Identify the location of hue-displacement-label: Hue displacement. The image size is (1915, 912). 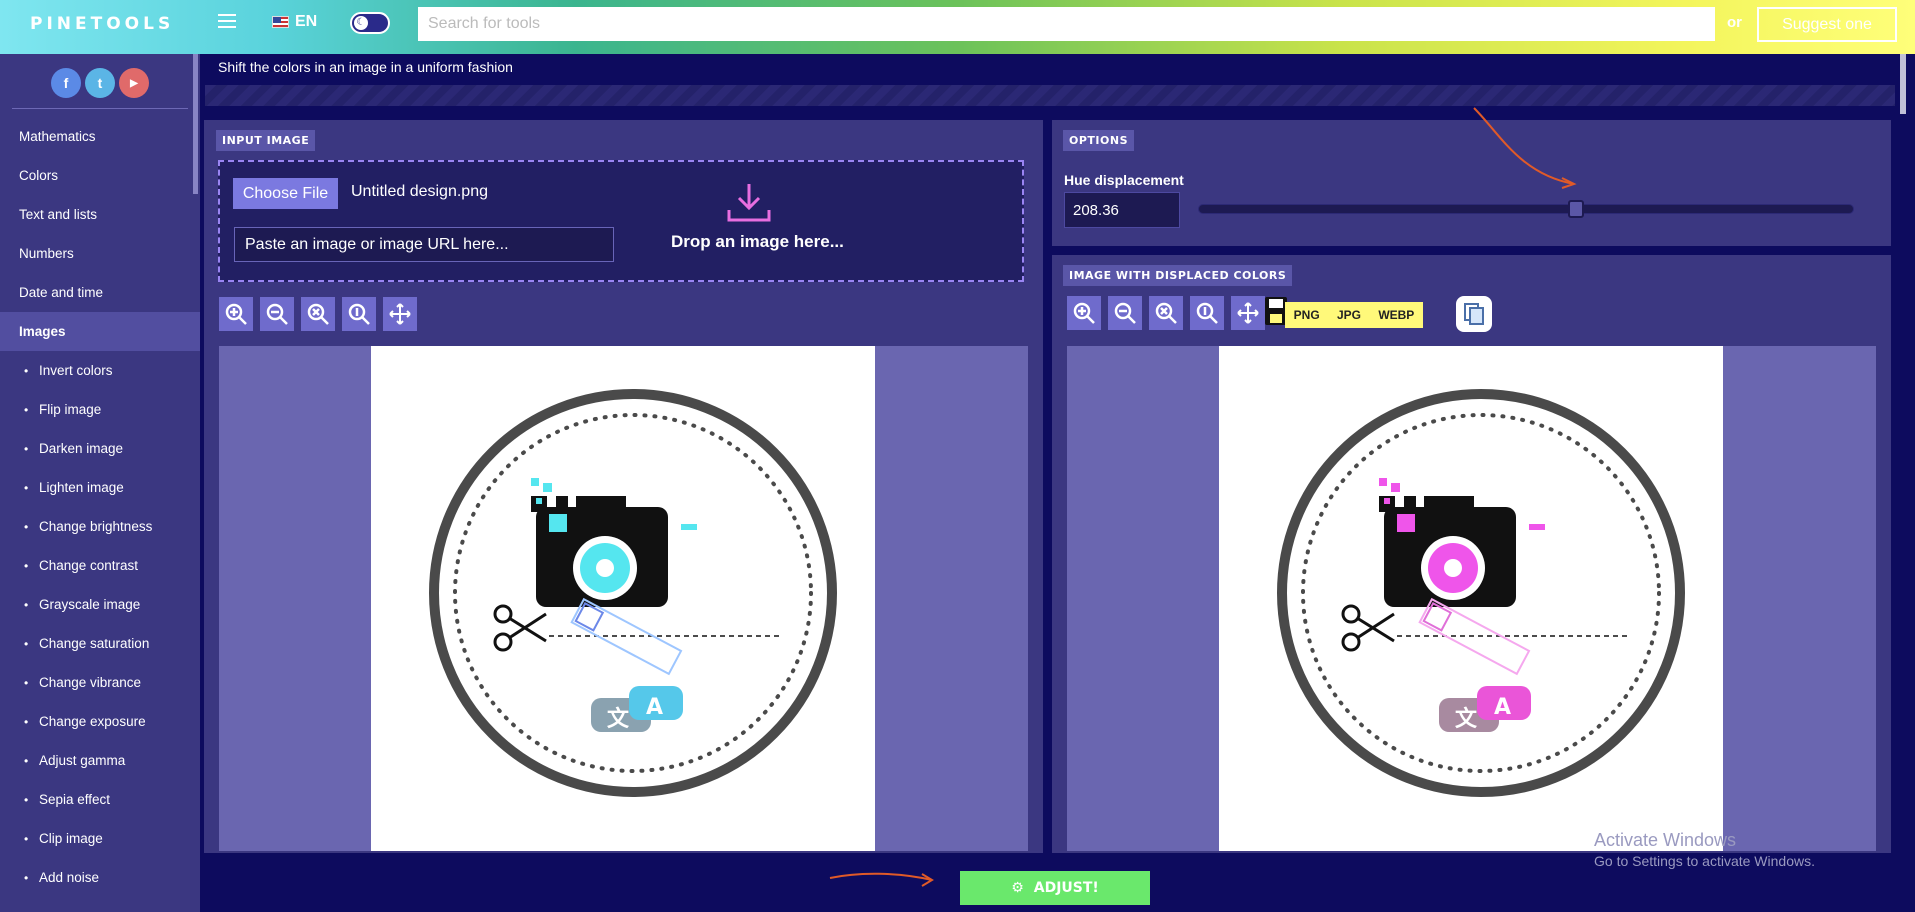
(1124, 180).